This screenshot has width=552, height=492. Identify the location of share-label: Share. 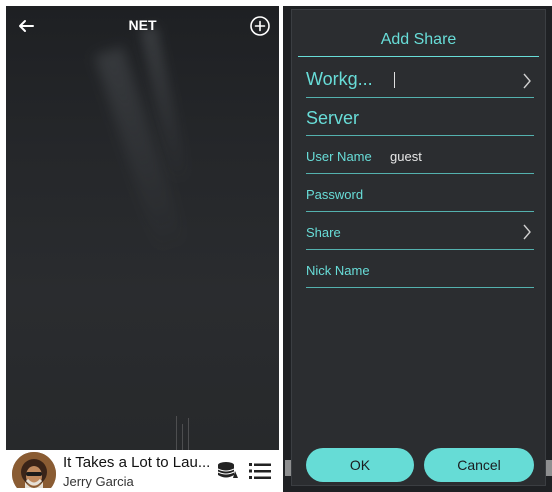
(323, 232).